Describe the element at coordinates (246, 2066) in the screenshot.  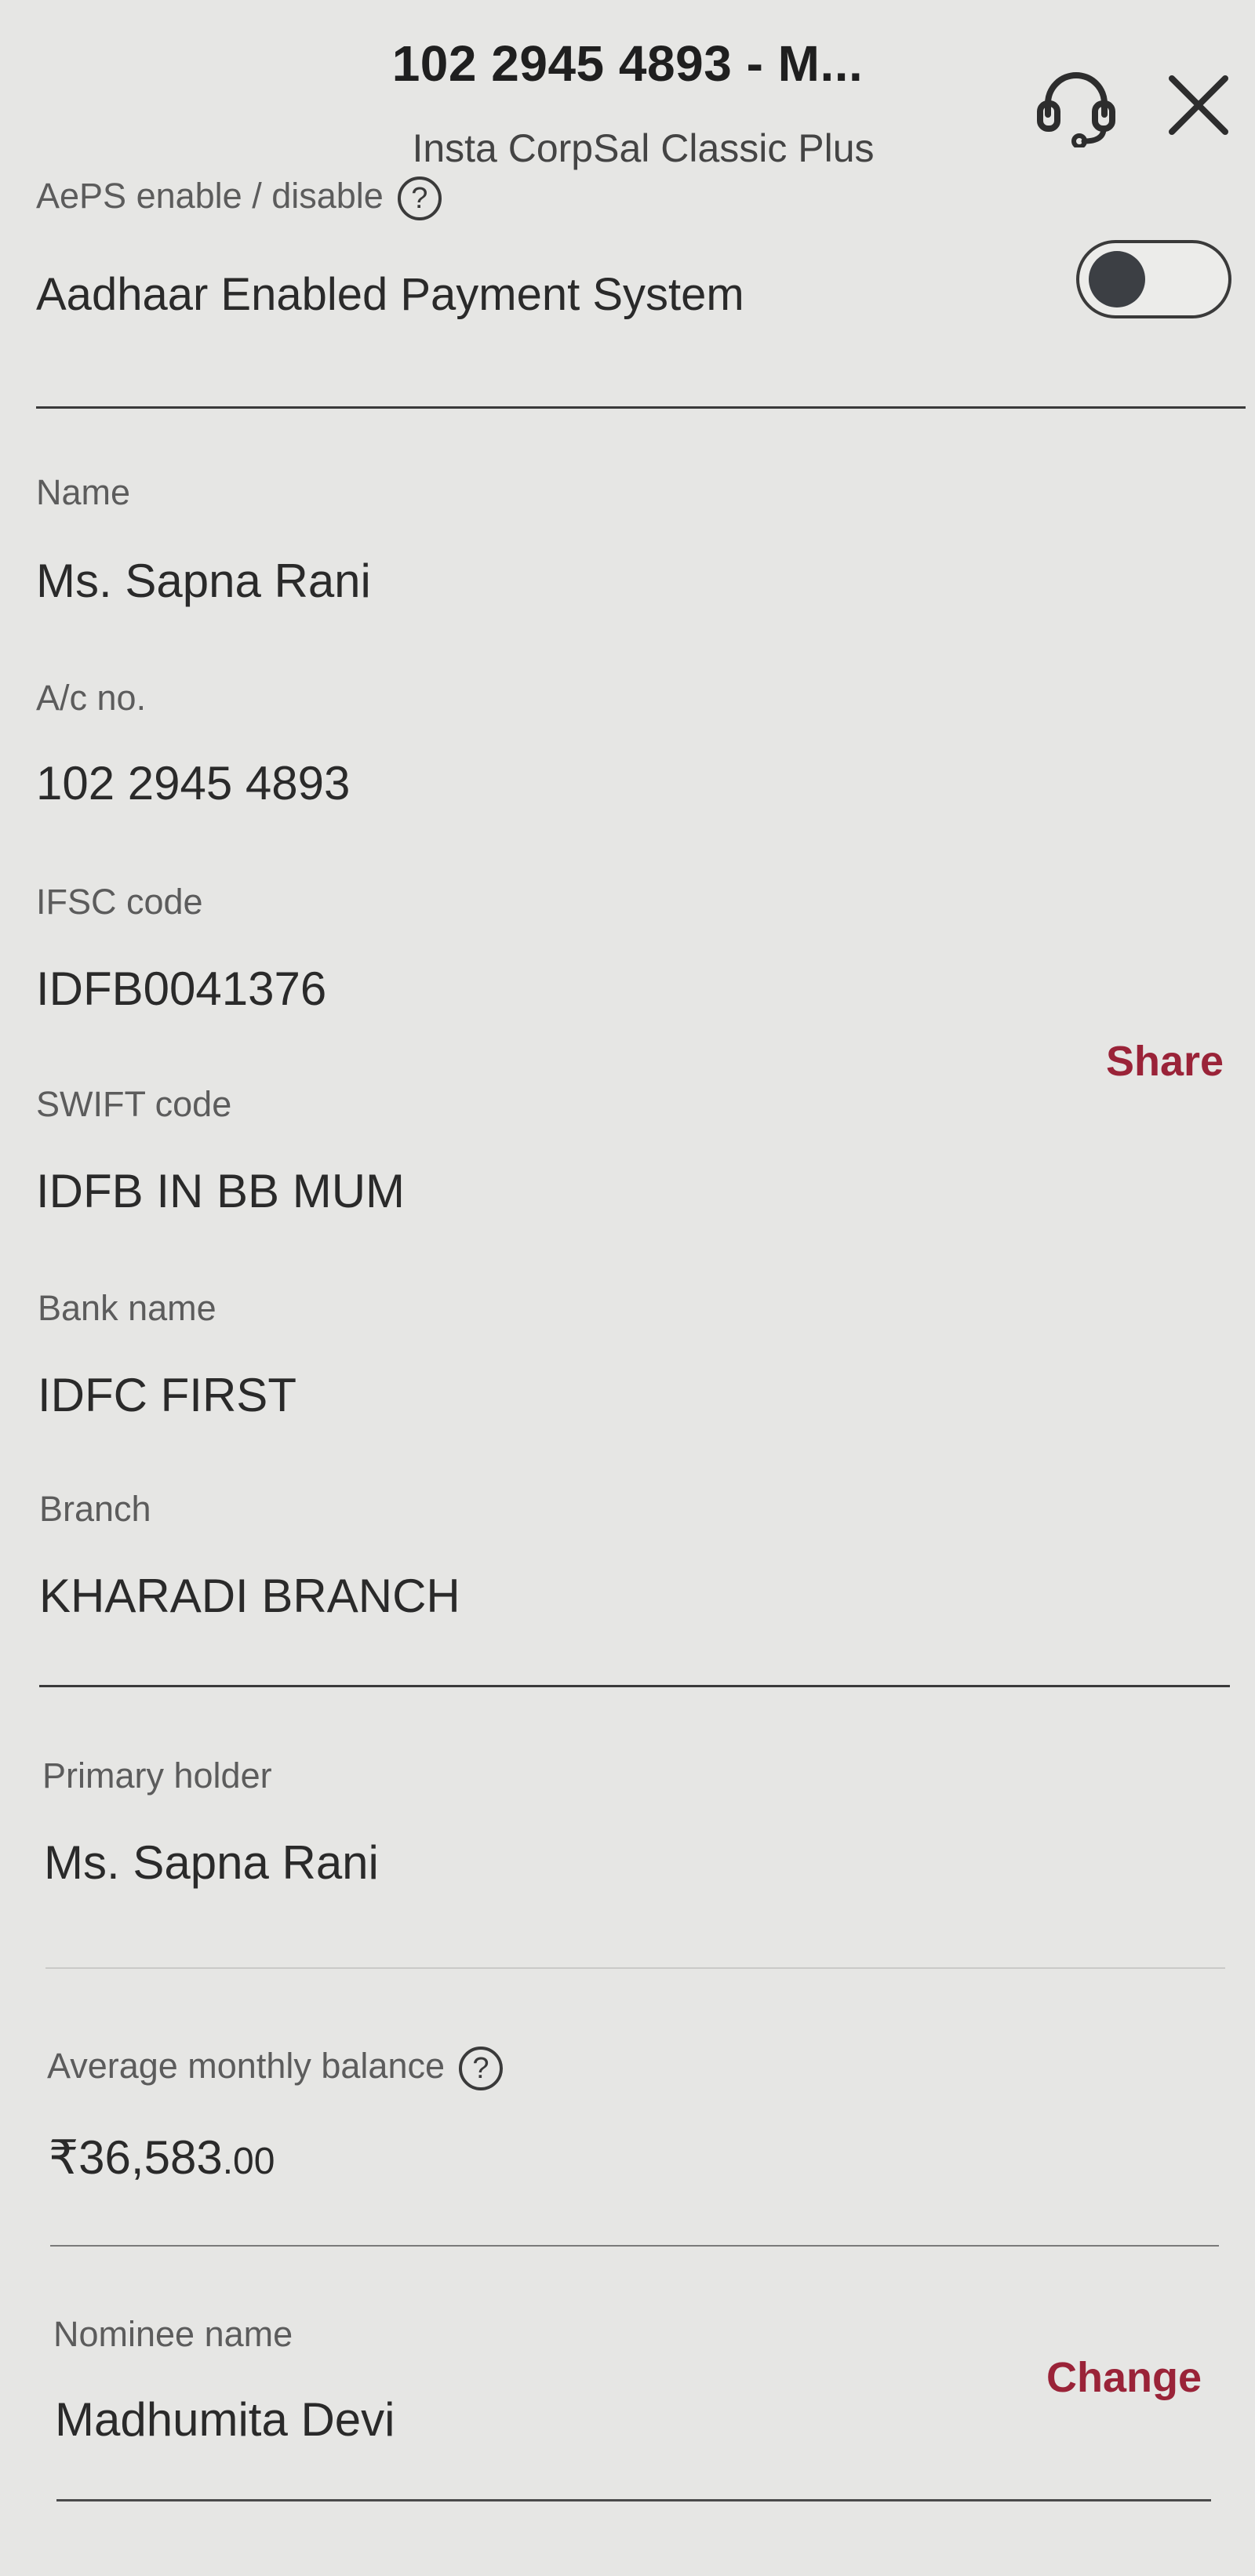
I see `balance-label: Average monthly balance` at that location.